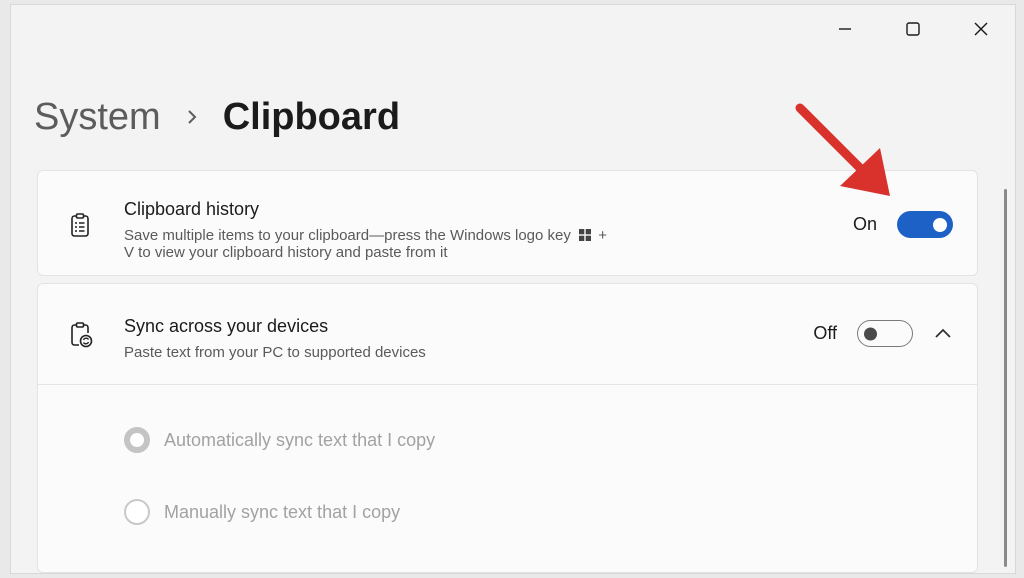 This screenshot has width=1024, height=578. What do you see at coordinates (82, 335) in the screenshot?
I see `clipboard-sync-icon` at bounding box center [82, 335].